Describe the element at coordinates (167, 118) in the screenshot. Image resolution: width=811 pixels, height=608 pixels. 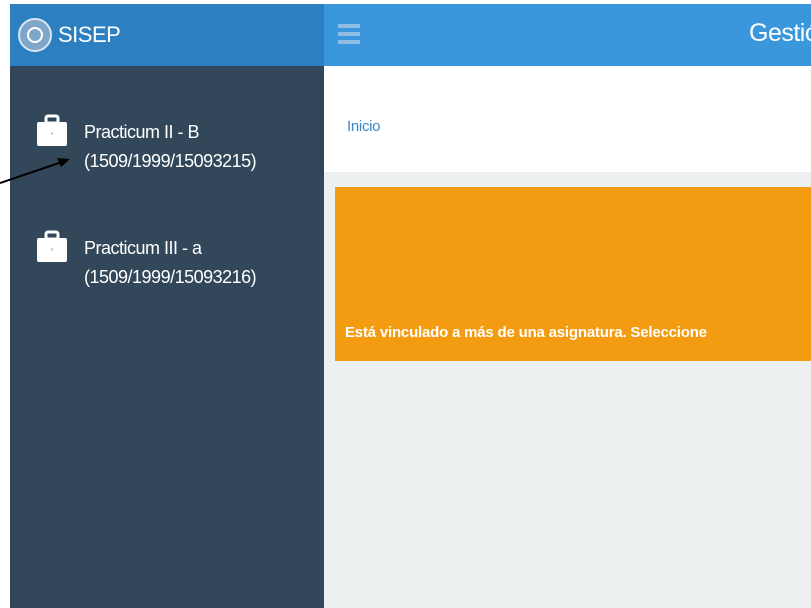
I see `sidebar-item-practicum-ii-b: Practicum II - B (1509/1999/15093215)` at that location.